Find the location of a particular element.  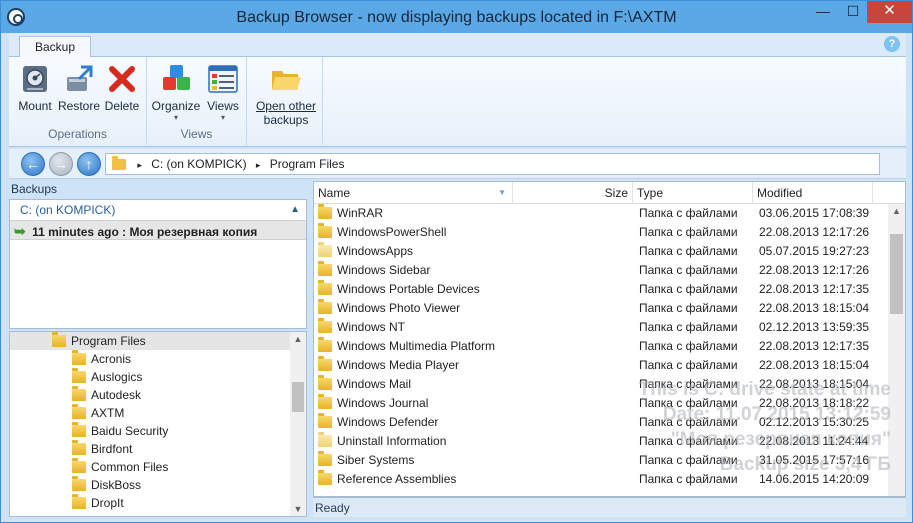

restore-button: Restore is located at coordinates (79, 88).